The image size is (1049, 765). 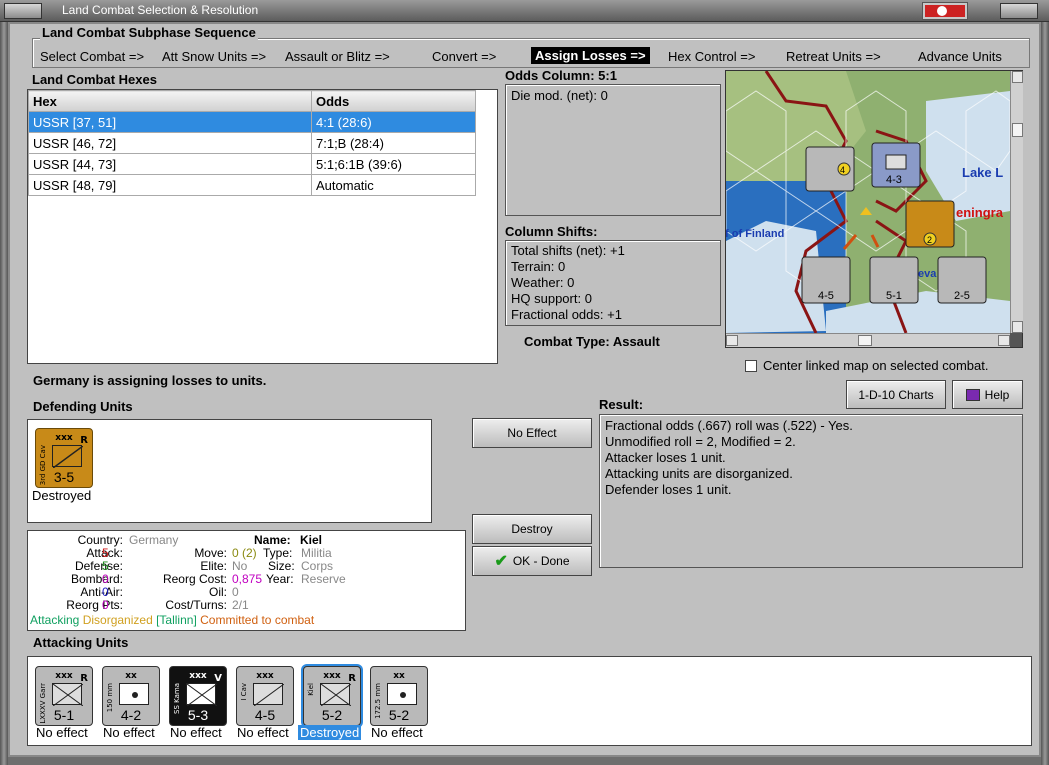 What do you see at coordinates (532, 529) in the screenshot?
I see `destroy-button: Destroy` at bounding box center [532, 529].